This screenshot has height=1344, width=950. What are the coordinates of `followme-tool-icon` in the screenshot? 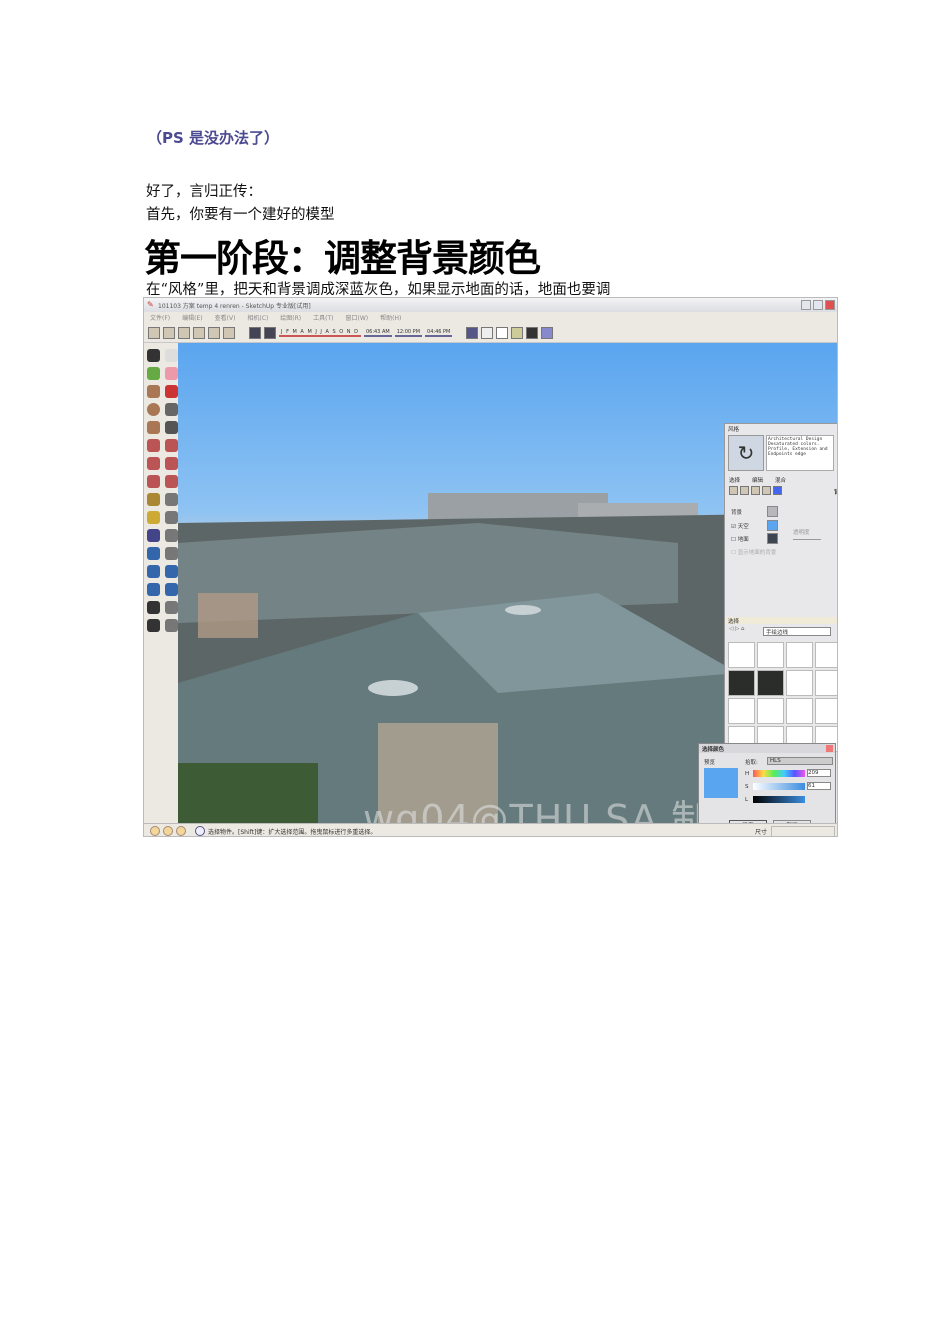 It's located at (171, 463).